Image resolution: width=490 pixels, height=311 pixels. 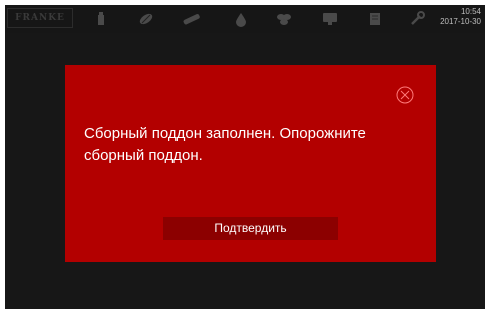 What do you see at coordinates (241, 19) in the screenshot?
I see `drop-icon` at bounding box center [241, 19].